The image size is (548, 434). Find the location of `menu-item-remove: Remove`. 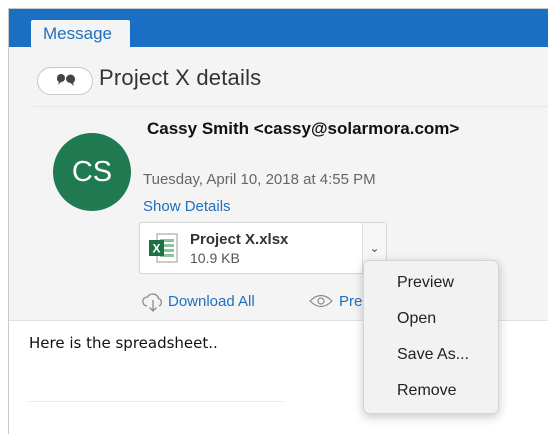

menu-item-remove: Remove is located at coordinates (427, 391).